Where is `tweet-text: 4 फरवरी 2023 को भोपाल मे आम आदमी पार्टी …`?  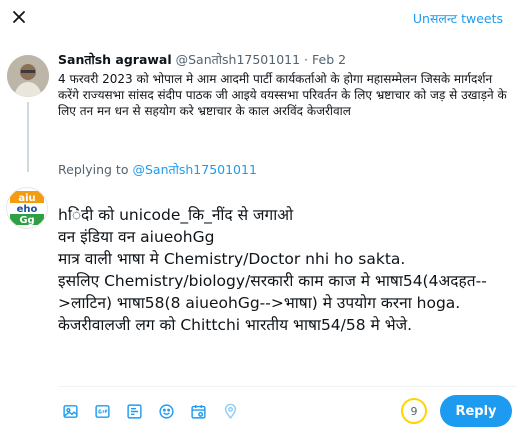 tweet-text: 4 फरवरी 2023 को भोपाल मे आम आदमी पार्टी … is located at coordinates (282, 95).